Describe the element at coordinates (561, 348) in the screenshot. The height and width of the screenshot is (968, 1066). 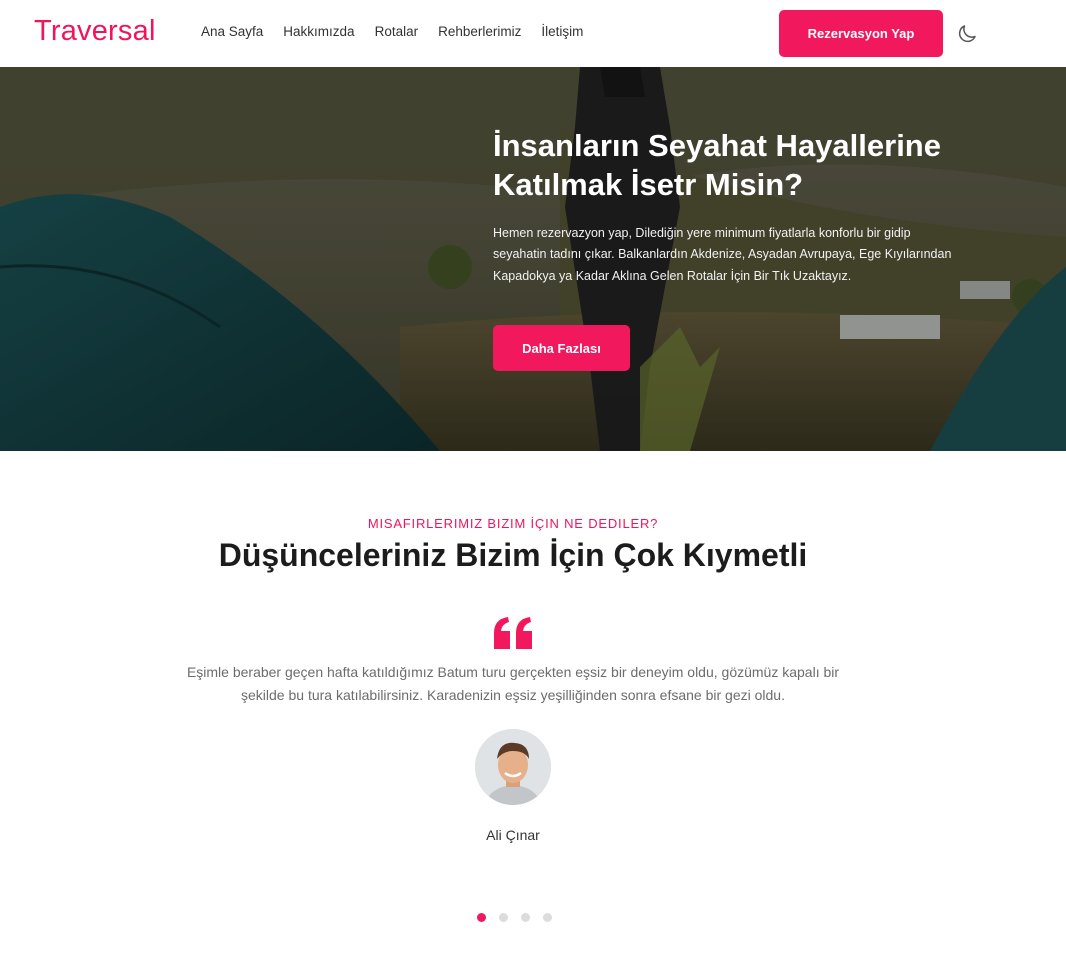
I see `more-button: Daha Fazlası` at that location.